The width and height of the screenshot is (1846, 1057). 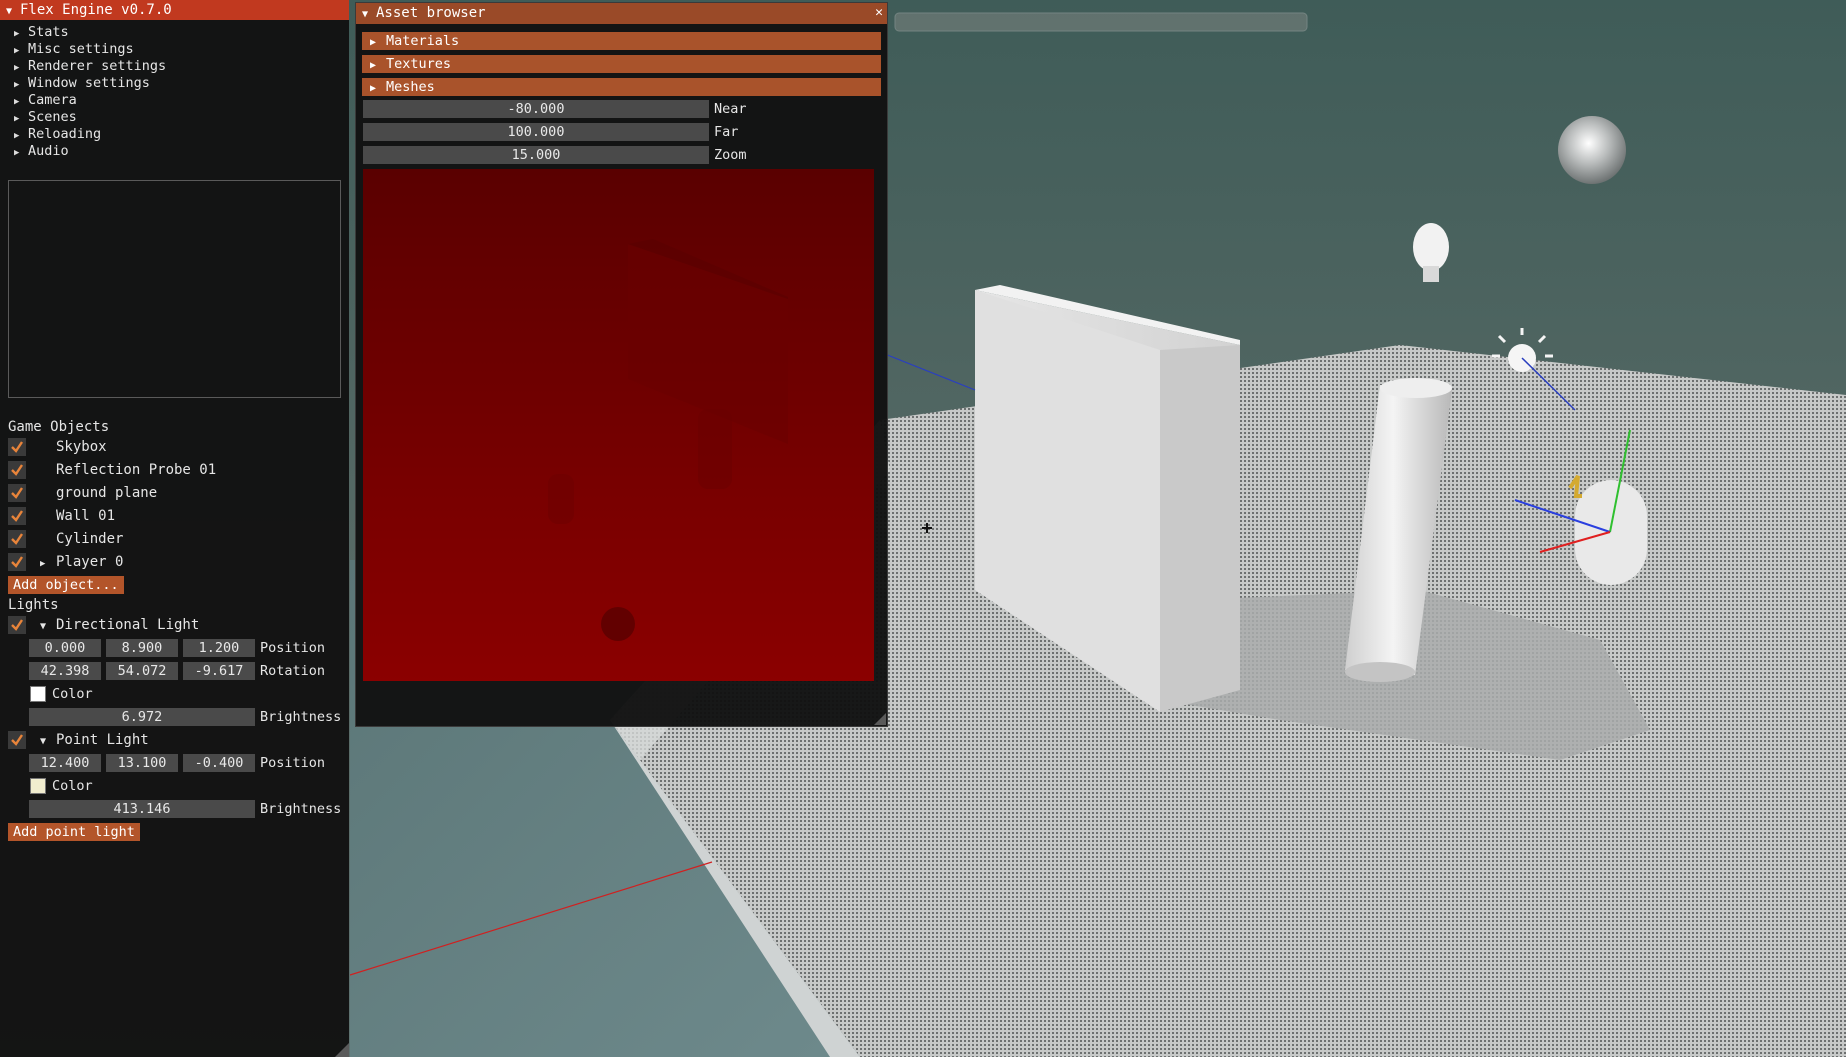 What do you see at coordinates (86, 516) in the screenshot?
I see `game-object-label: Wall 01` at bounding box center [86, 516].